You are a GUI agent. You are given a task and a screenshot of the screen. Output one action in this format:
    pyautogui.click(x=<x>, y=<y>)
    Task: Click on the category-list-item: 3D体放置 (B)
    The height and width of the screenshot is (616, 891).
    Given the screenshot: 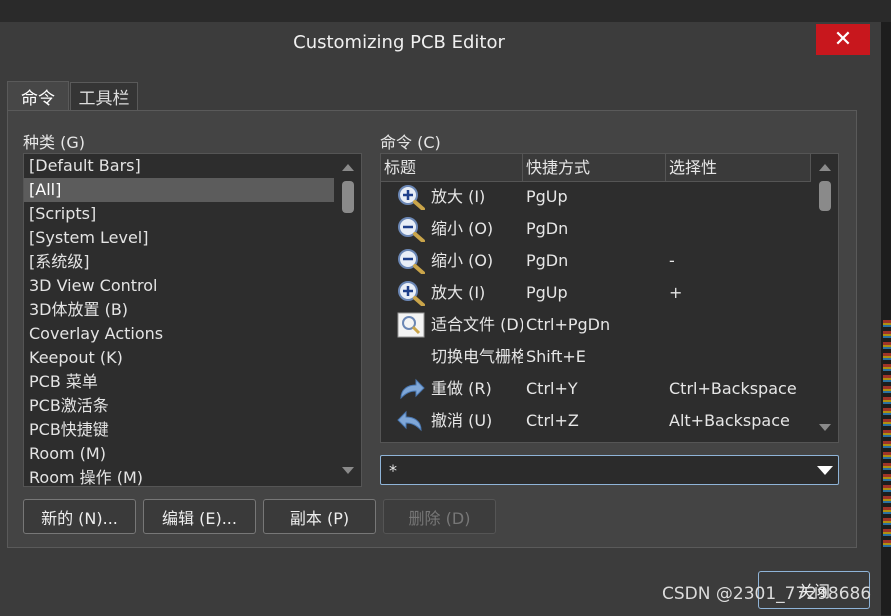 What is the action you would take?
    pyautogui.click(x=179, y=310)
    